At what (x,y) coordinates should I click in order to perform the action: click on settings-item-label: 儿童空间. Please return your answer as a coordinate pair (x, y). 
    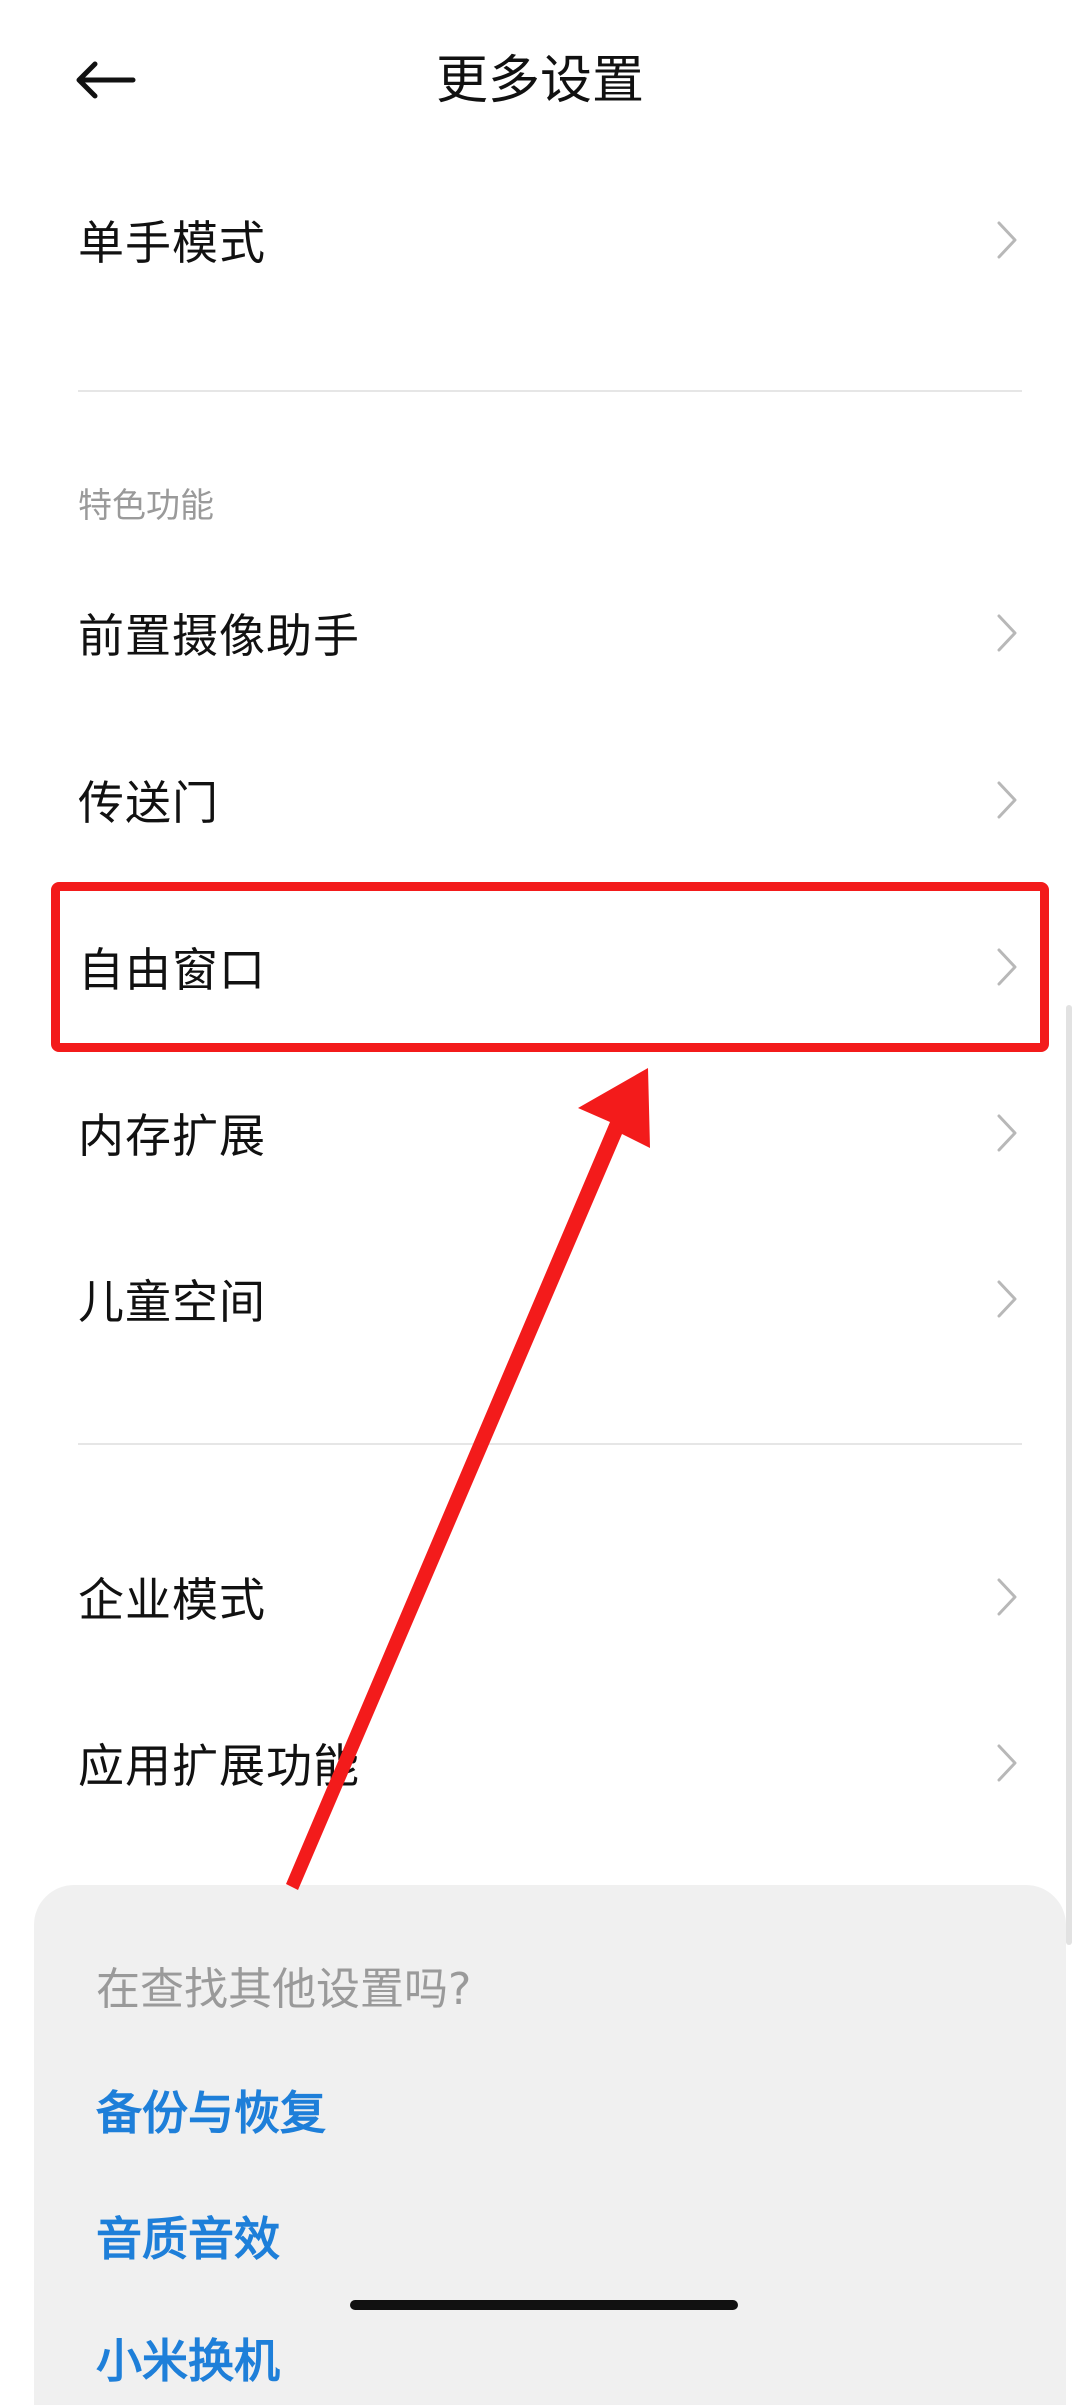
    Looking at the image, I should click on (172, 1302).